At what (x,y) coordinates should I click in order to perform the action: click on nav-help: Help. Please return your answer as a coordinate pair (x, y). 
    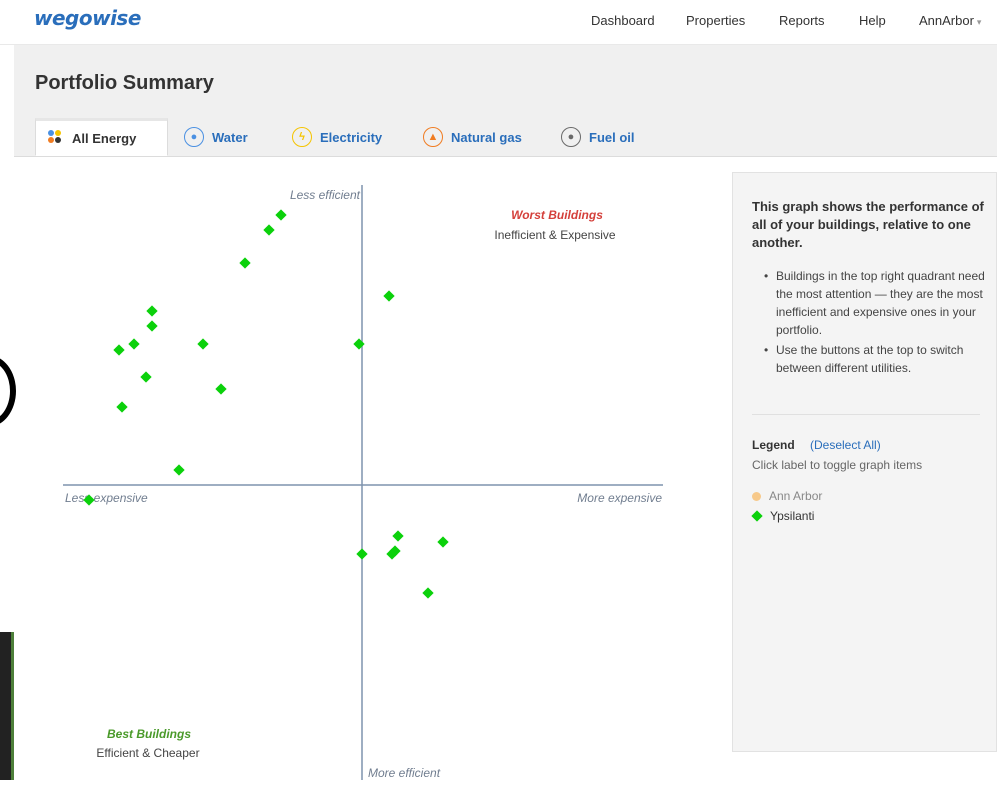
    Looking at the image, I should click on (872, 20).